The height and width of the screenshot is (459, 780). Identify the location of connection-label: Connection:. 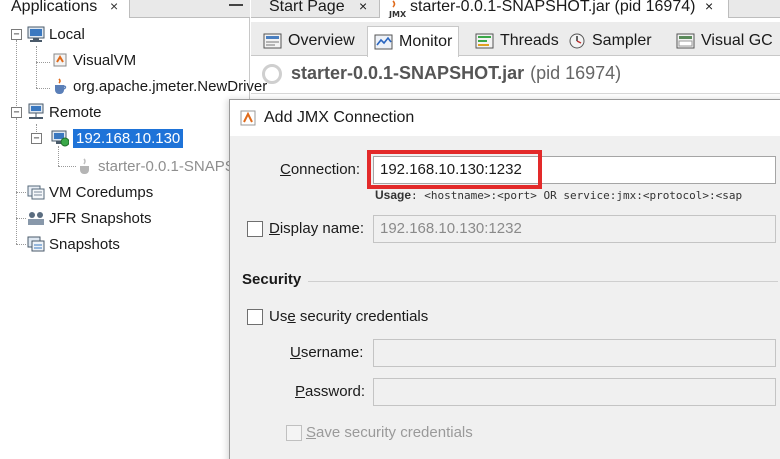
(320, 169).